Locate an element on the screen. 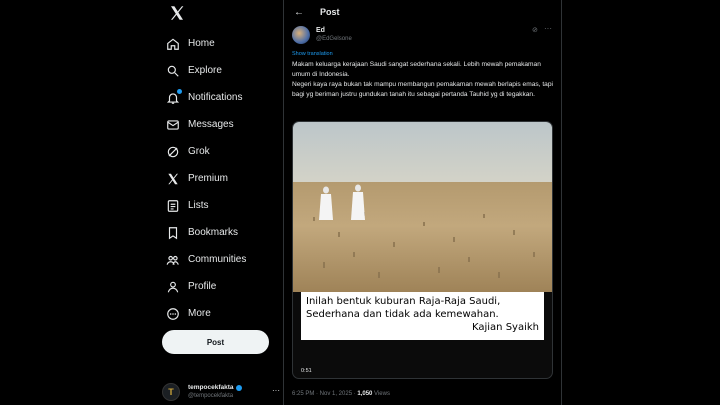 Image resolution: width=720 pixels, height=405 pixels. avatar is located at coordinates (301, 35).